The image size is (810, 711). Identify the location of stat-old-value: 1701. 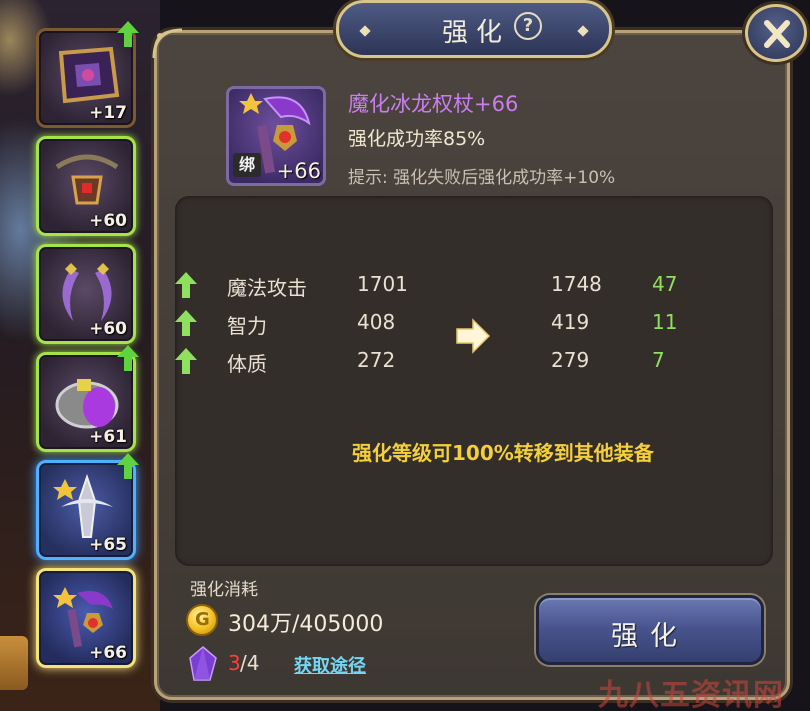
(382, 284).